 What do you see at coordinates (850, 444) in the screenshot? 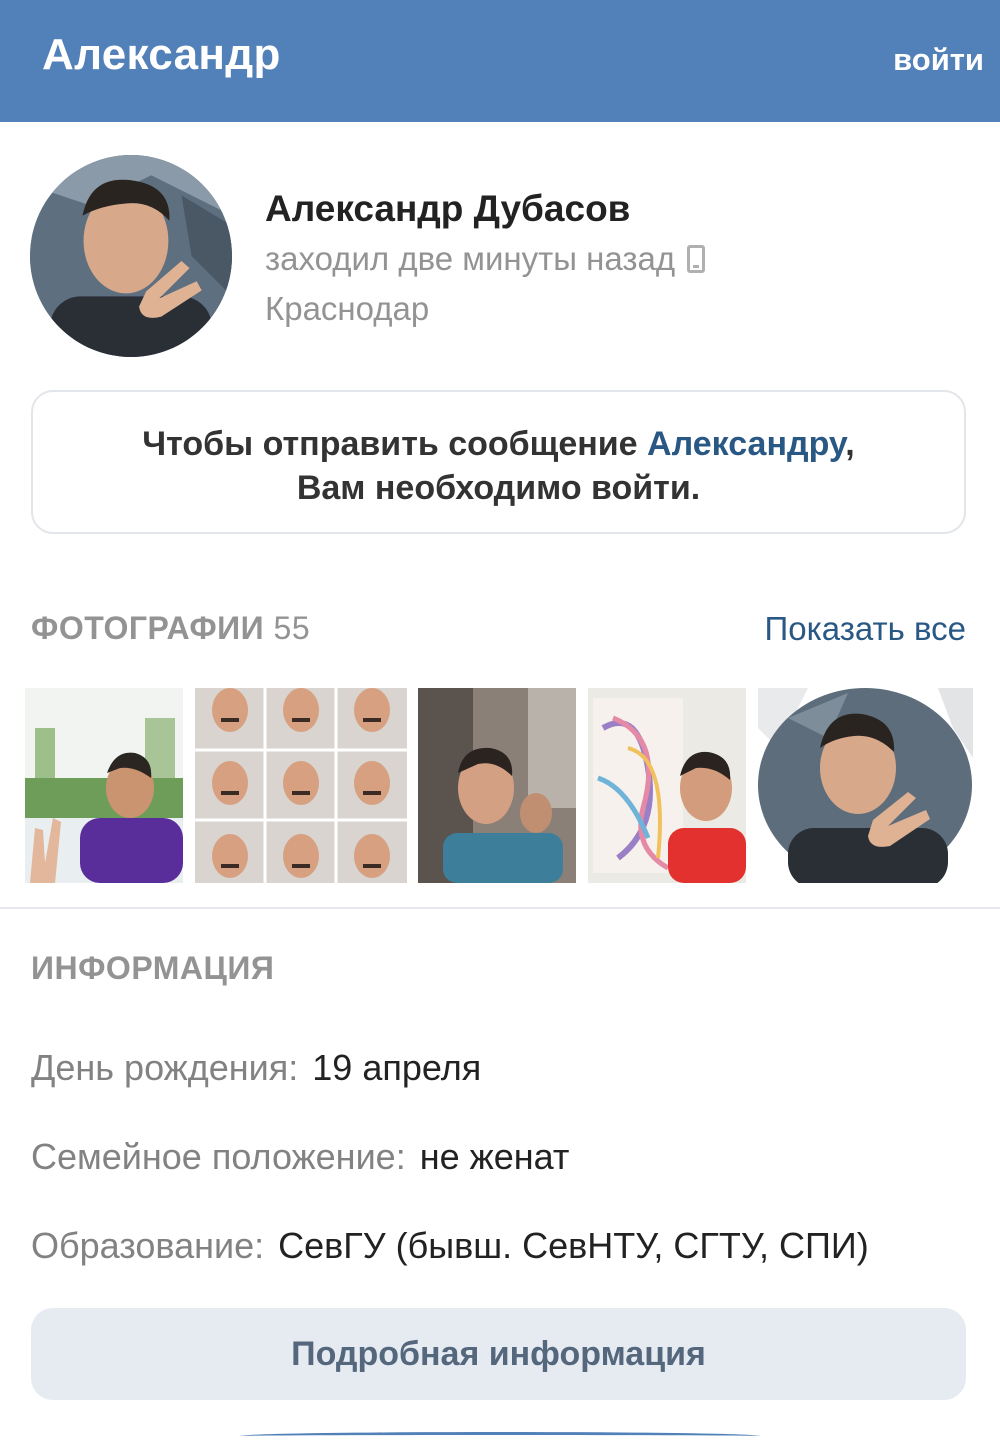
I see `notice-comma: ,` at bounding box center [850, 444].